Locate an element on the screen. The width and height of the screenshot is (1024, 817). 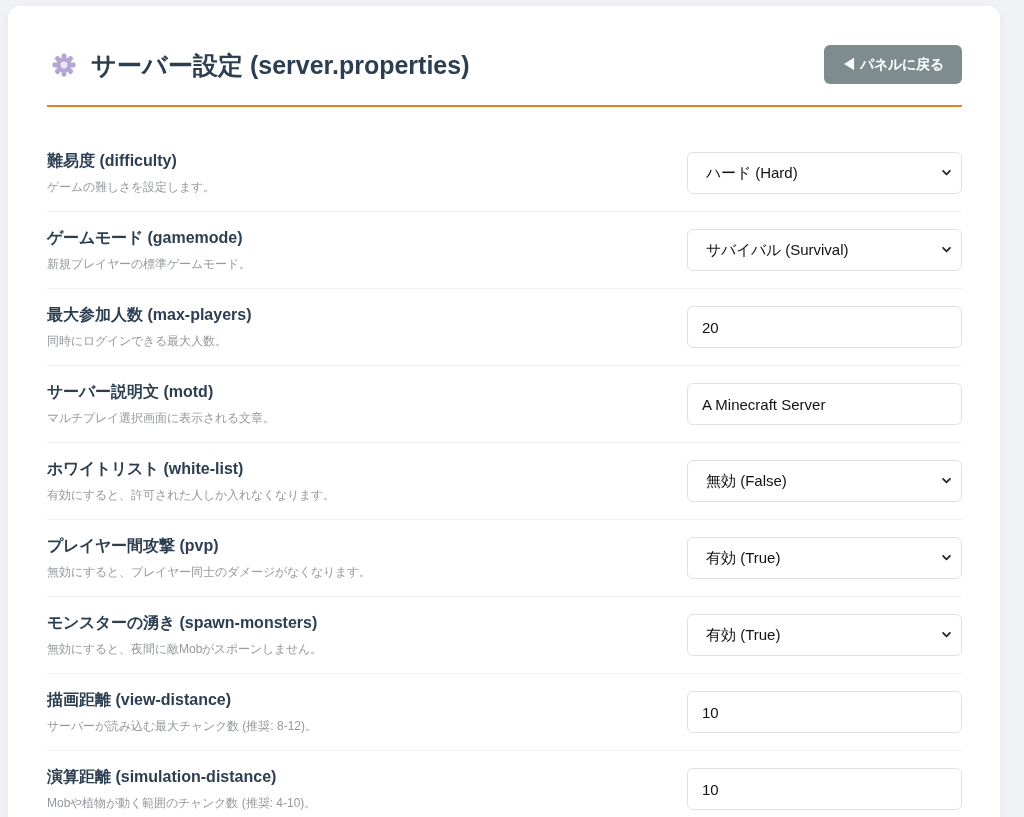
setting-label: ゲームモード (gamemode) is located at coordinates (145, 238).